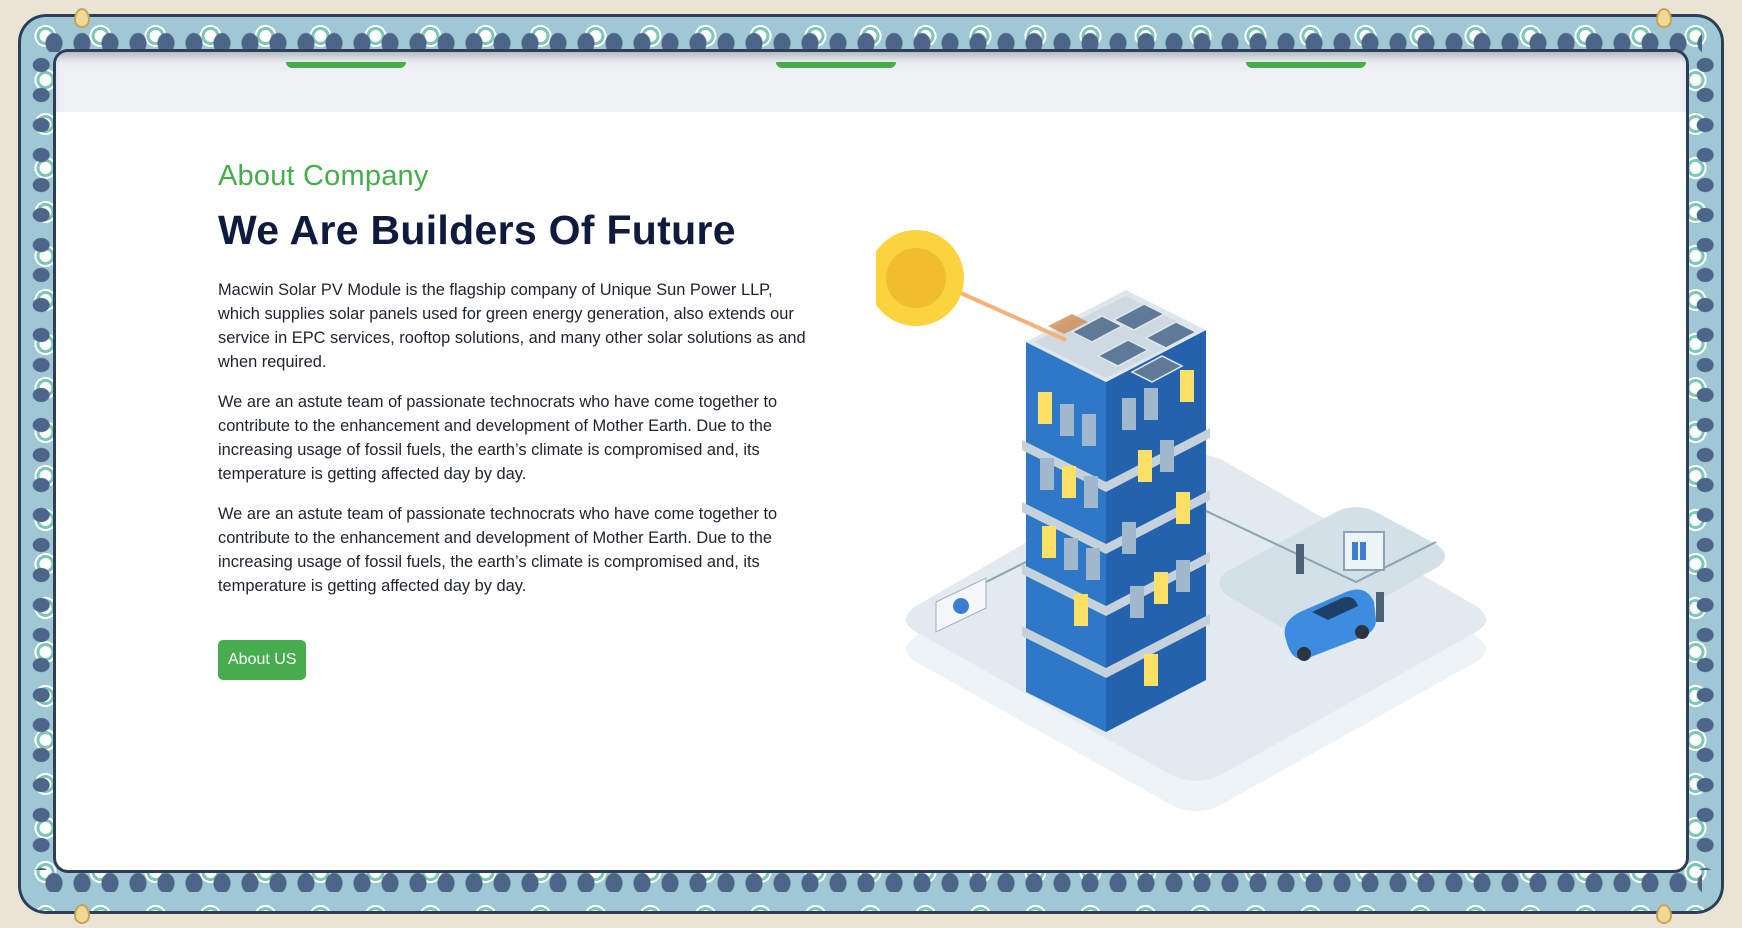 This screenshot has height=928, width=1742. Describe the element at coordinates (262, 660) in the screenshot. I see `about-us-button: About US` at that location.